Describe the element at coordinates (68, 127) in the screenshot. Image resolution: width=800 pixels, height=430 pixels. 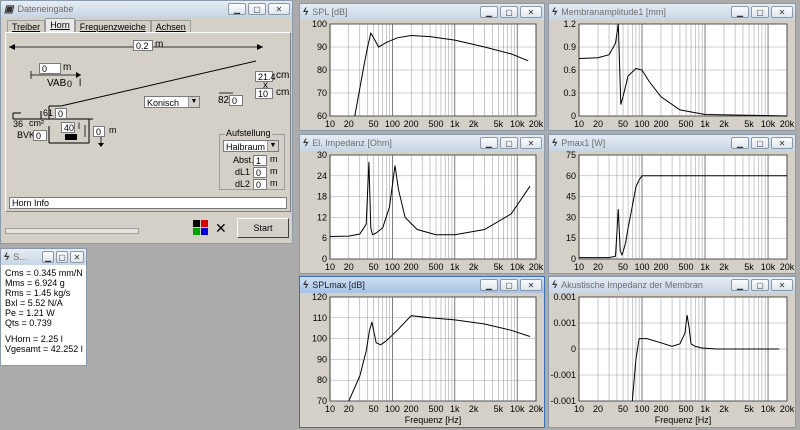
I see `field-40: 40` at that location.